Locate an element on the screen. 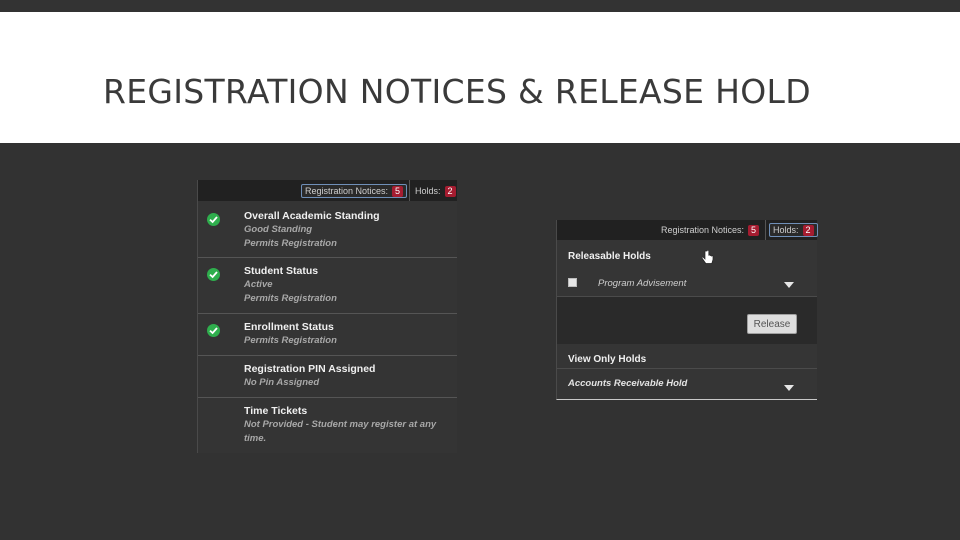 Image resolution: width=960 pixels, height=540 pixels. notice-title: Registration PIN Assigned is located at coordinates (310, 369).